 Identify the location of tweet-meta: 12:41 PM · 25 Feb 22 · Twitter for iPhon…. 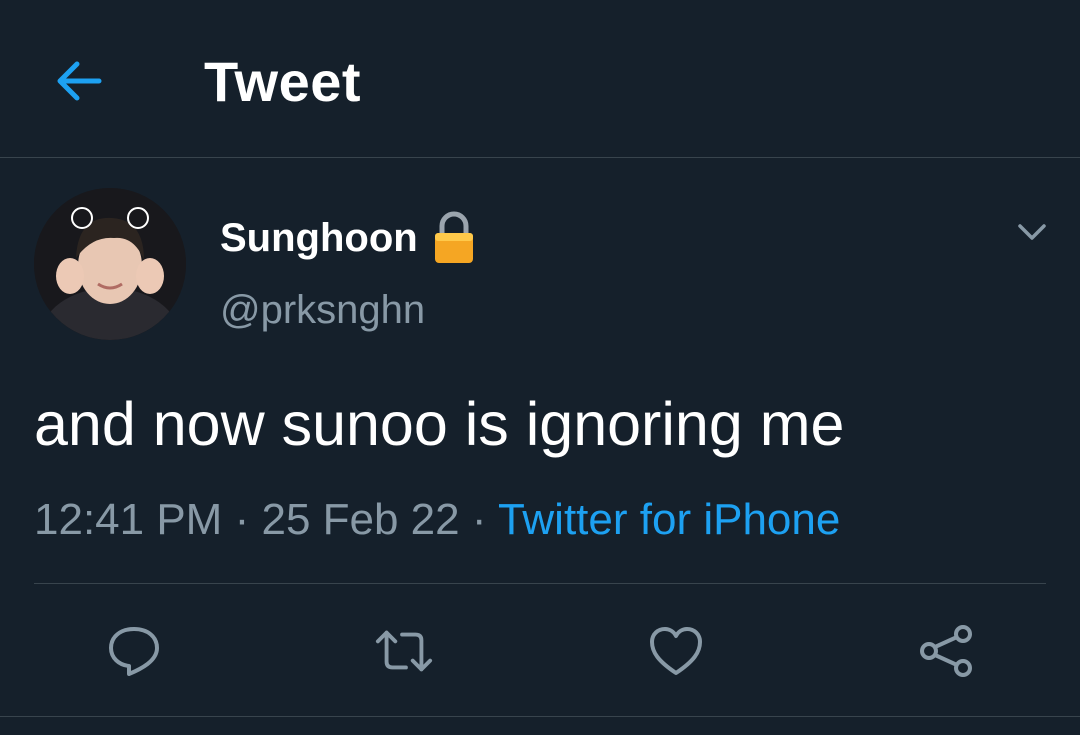
(437, 520).